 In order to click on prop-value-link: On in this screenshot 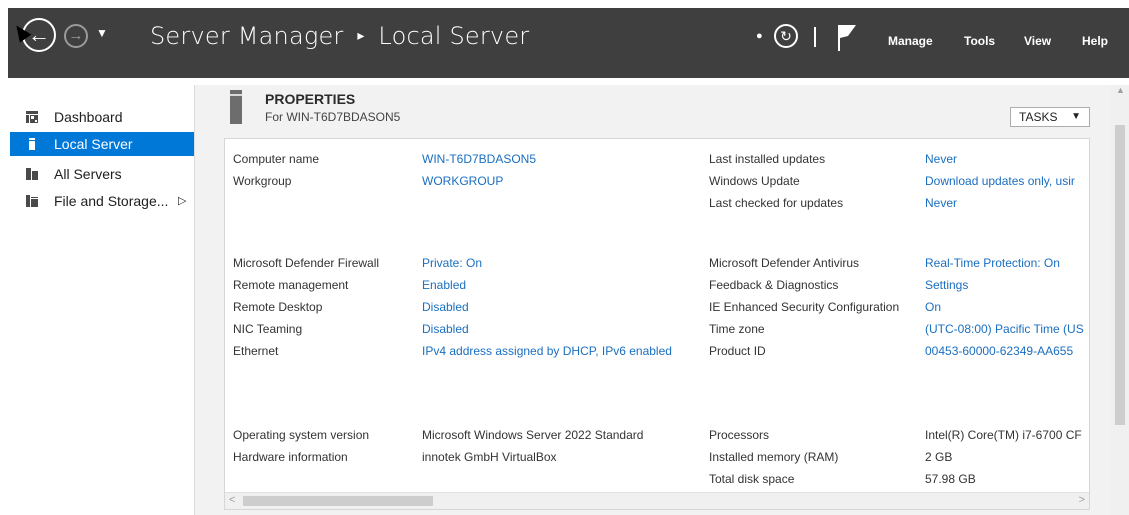, I will do `click(933, 307)`.